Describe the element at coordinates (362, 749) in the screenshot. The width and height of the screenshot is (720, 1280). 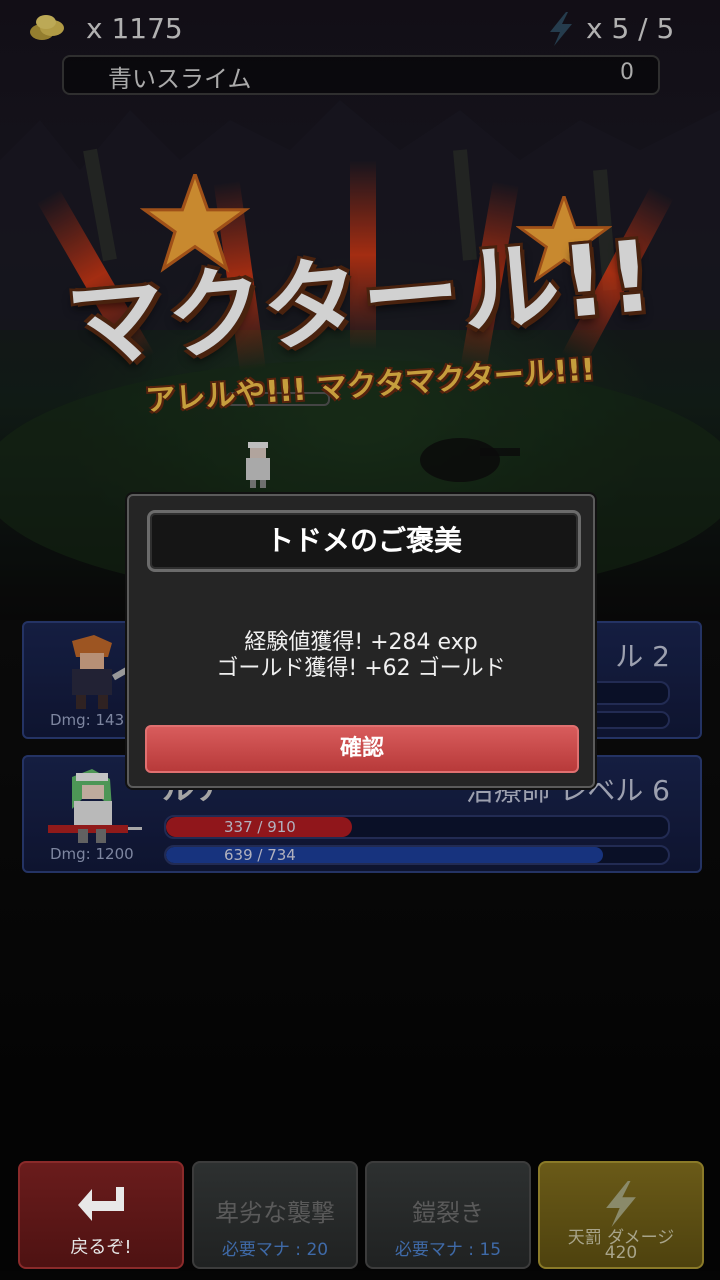
I see `confirm-button: 確認` at that location.